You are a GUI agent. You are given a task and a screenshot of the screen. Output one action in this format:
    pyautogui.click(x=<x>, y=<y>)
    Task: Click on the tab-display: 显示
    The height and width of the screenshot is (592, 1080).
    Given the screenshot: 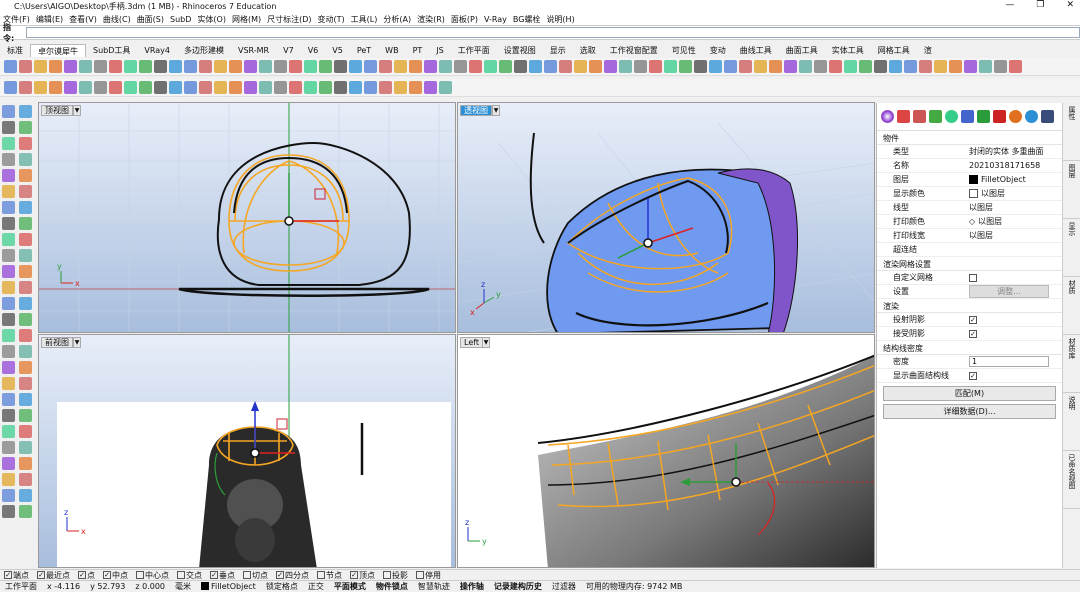 What is the action you would take?
    pyautogui.click(x=1071, y=248)
    